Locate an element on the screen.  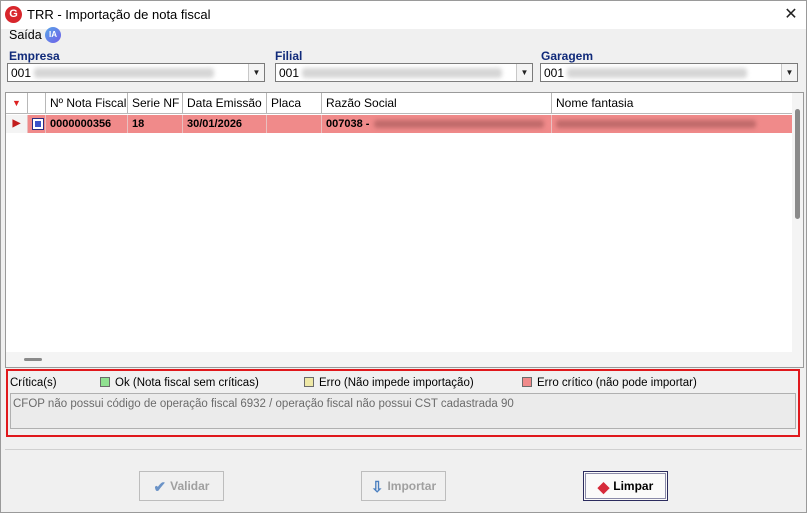
ia-icon: IA is located at coordinates (53, 35).